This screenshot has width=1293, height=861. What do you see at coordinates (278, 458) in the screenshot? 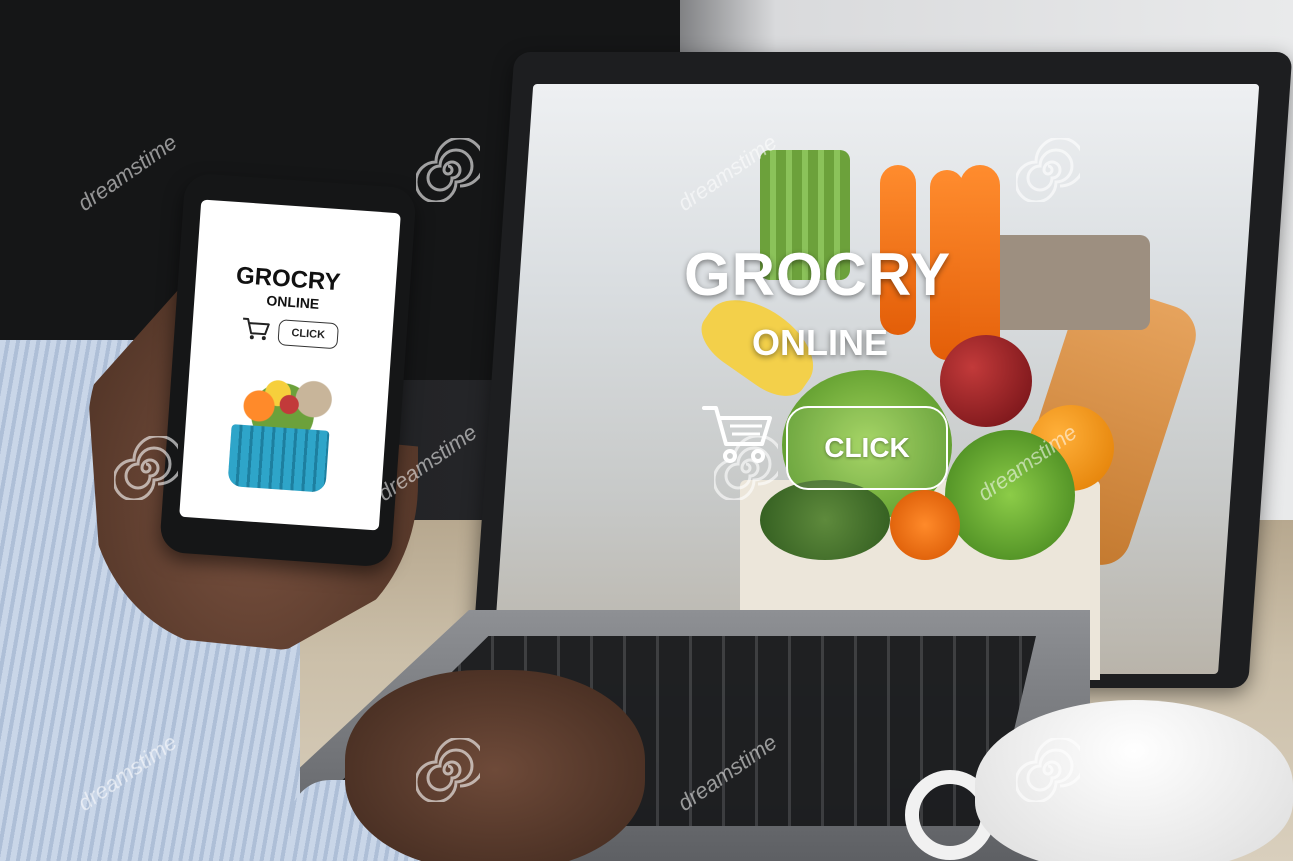
I see `shopping-basket-image` at bounding box center [278, 458].